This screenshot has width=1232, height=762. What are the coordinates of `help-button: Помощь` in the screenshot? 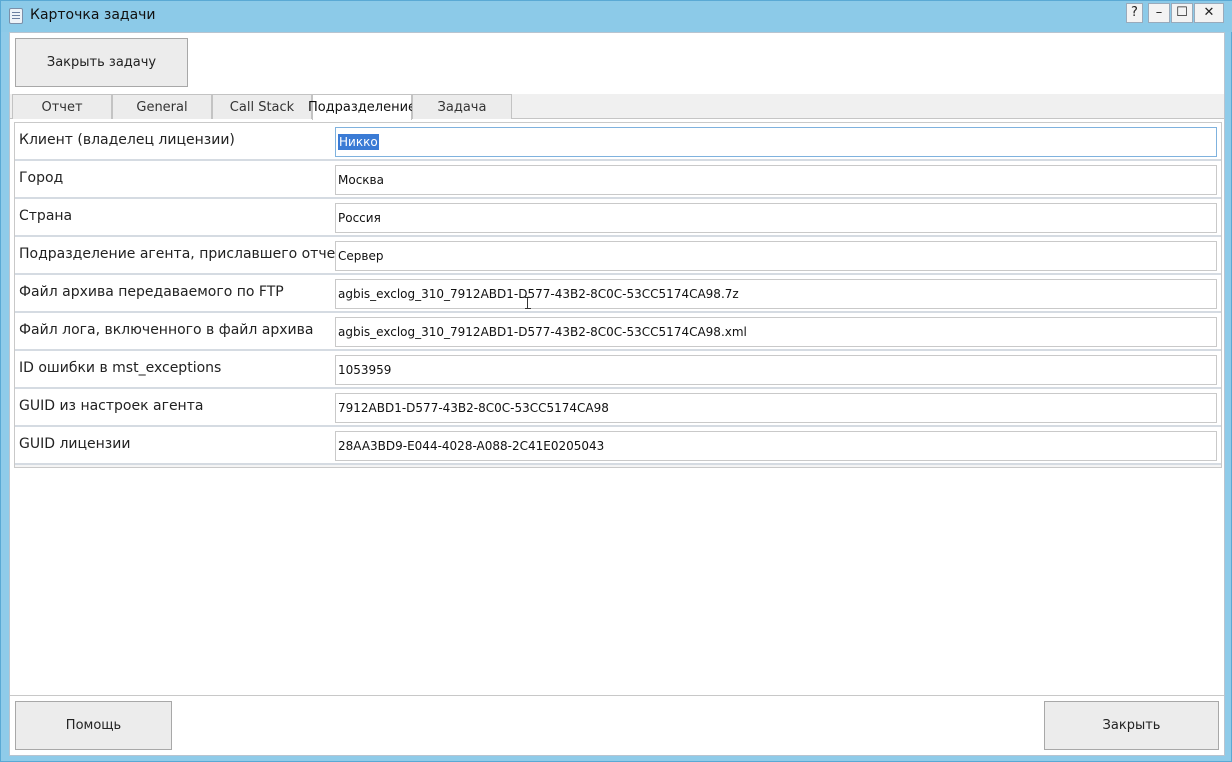 It's located at (93, 725).